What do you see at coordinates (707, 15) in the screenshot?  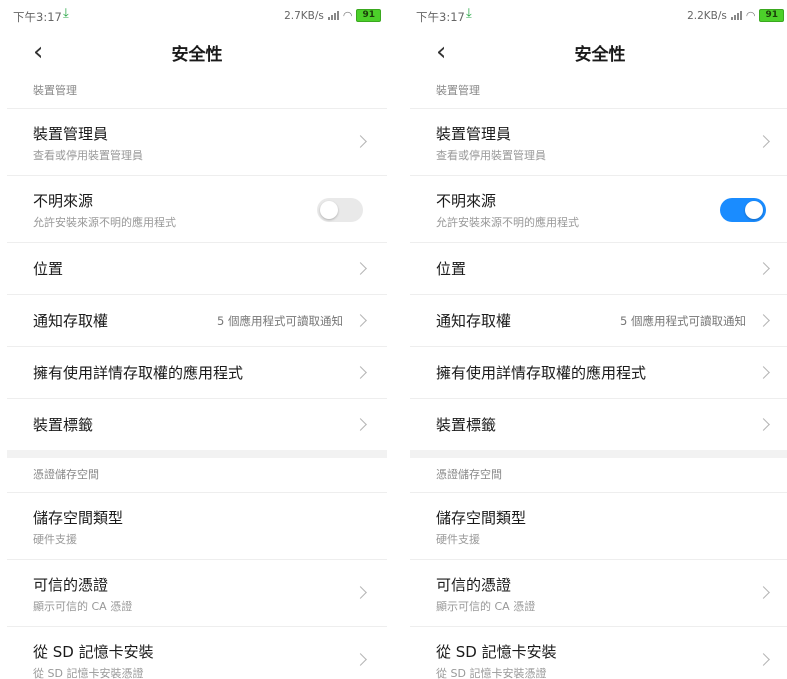 I see `network-speed: 2.2KB/s` at bounding box center [707, 15].